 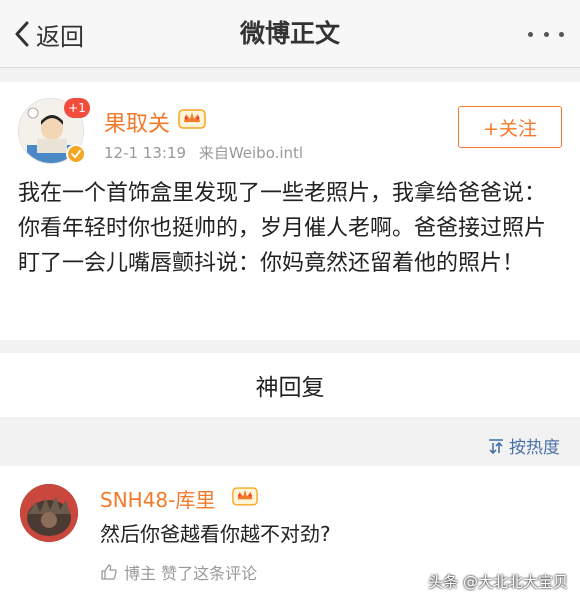 I want to click on more-horizontal-icon, so click(x=546, y=34).